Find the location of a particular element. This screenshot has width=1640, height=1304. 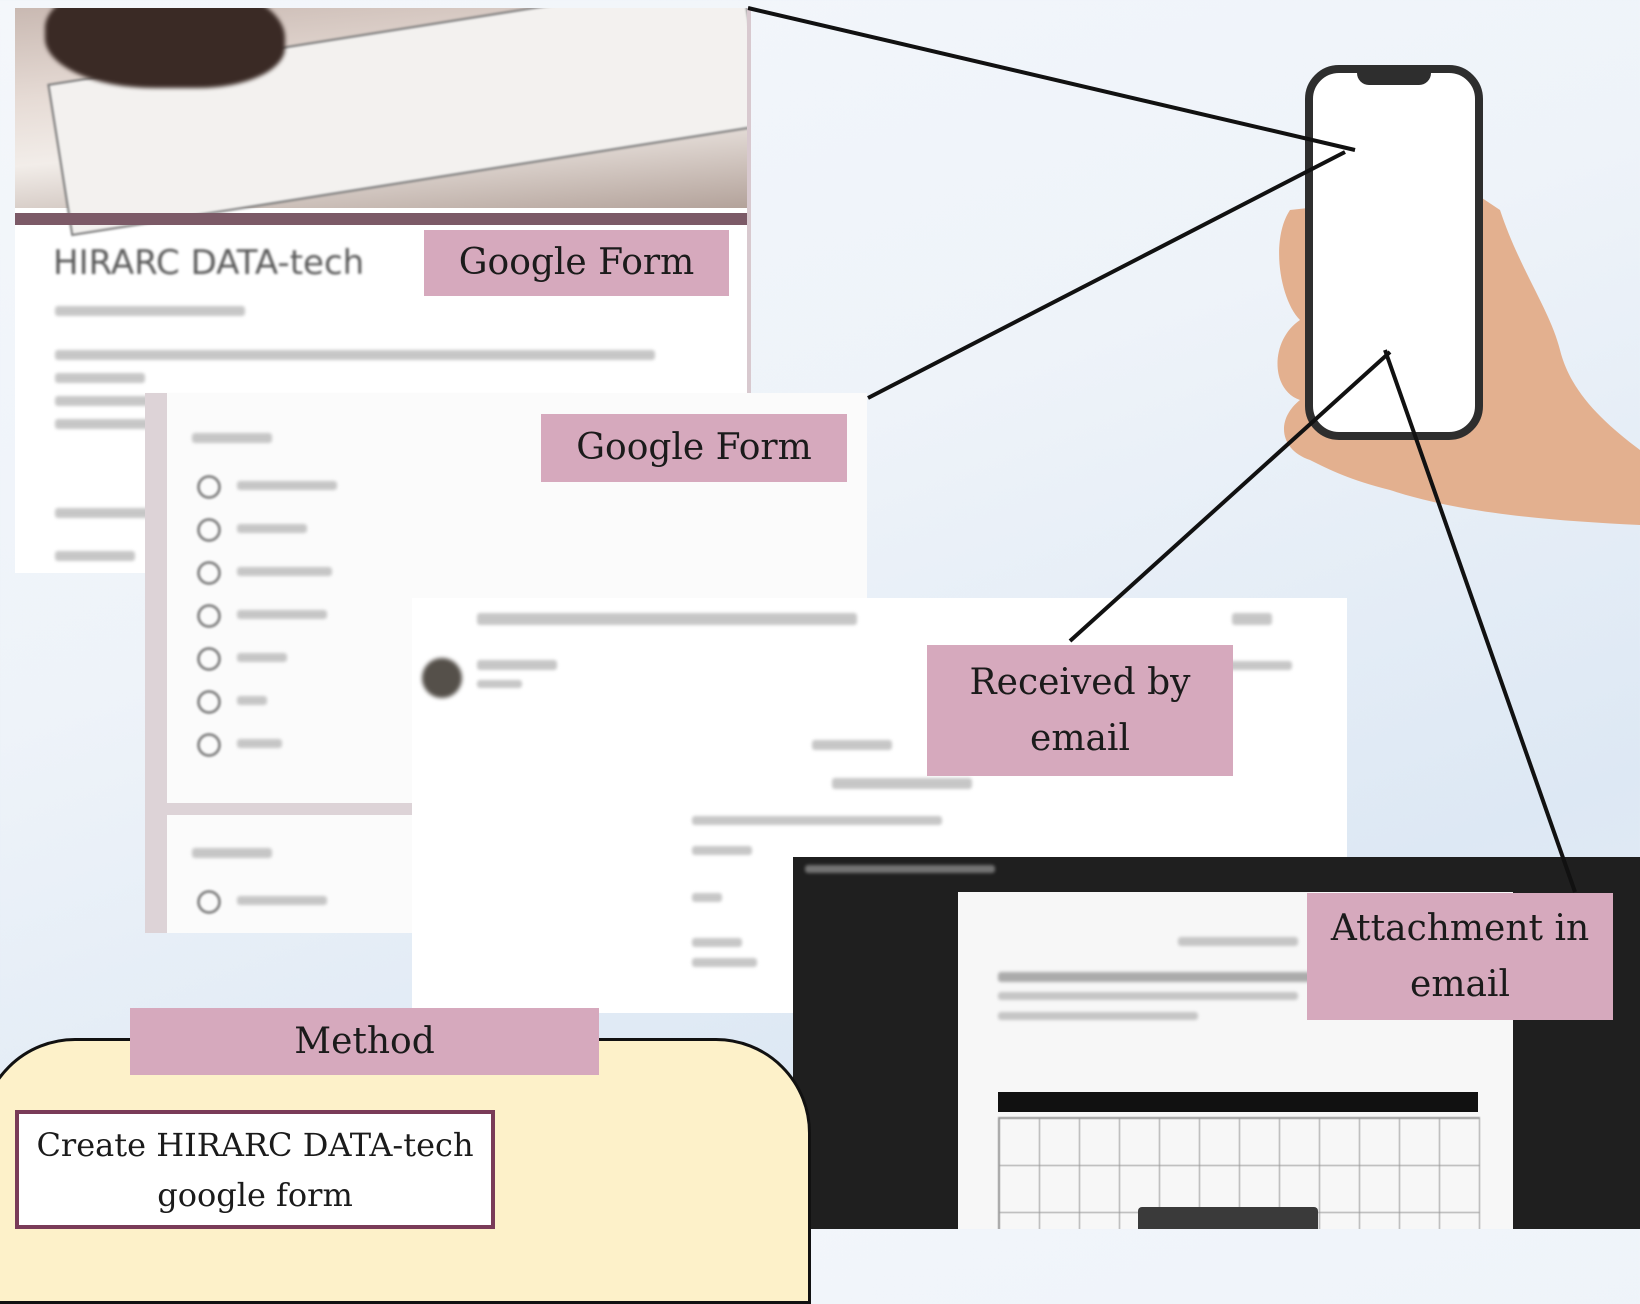

method-step-create-form: Create HIRARC DATA-tech google form is located at coordinates (255, 1169).